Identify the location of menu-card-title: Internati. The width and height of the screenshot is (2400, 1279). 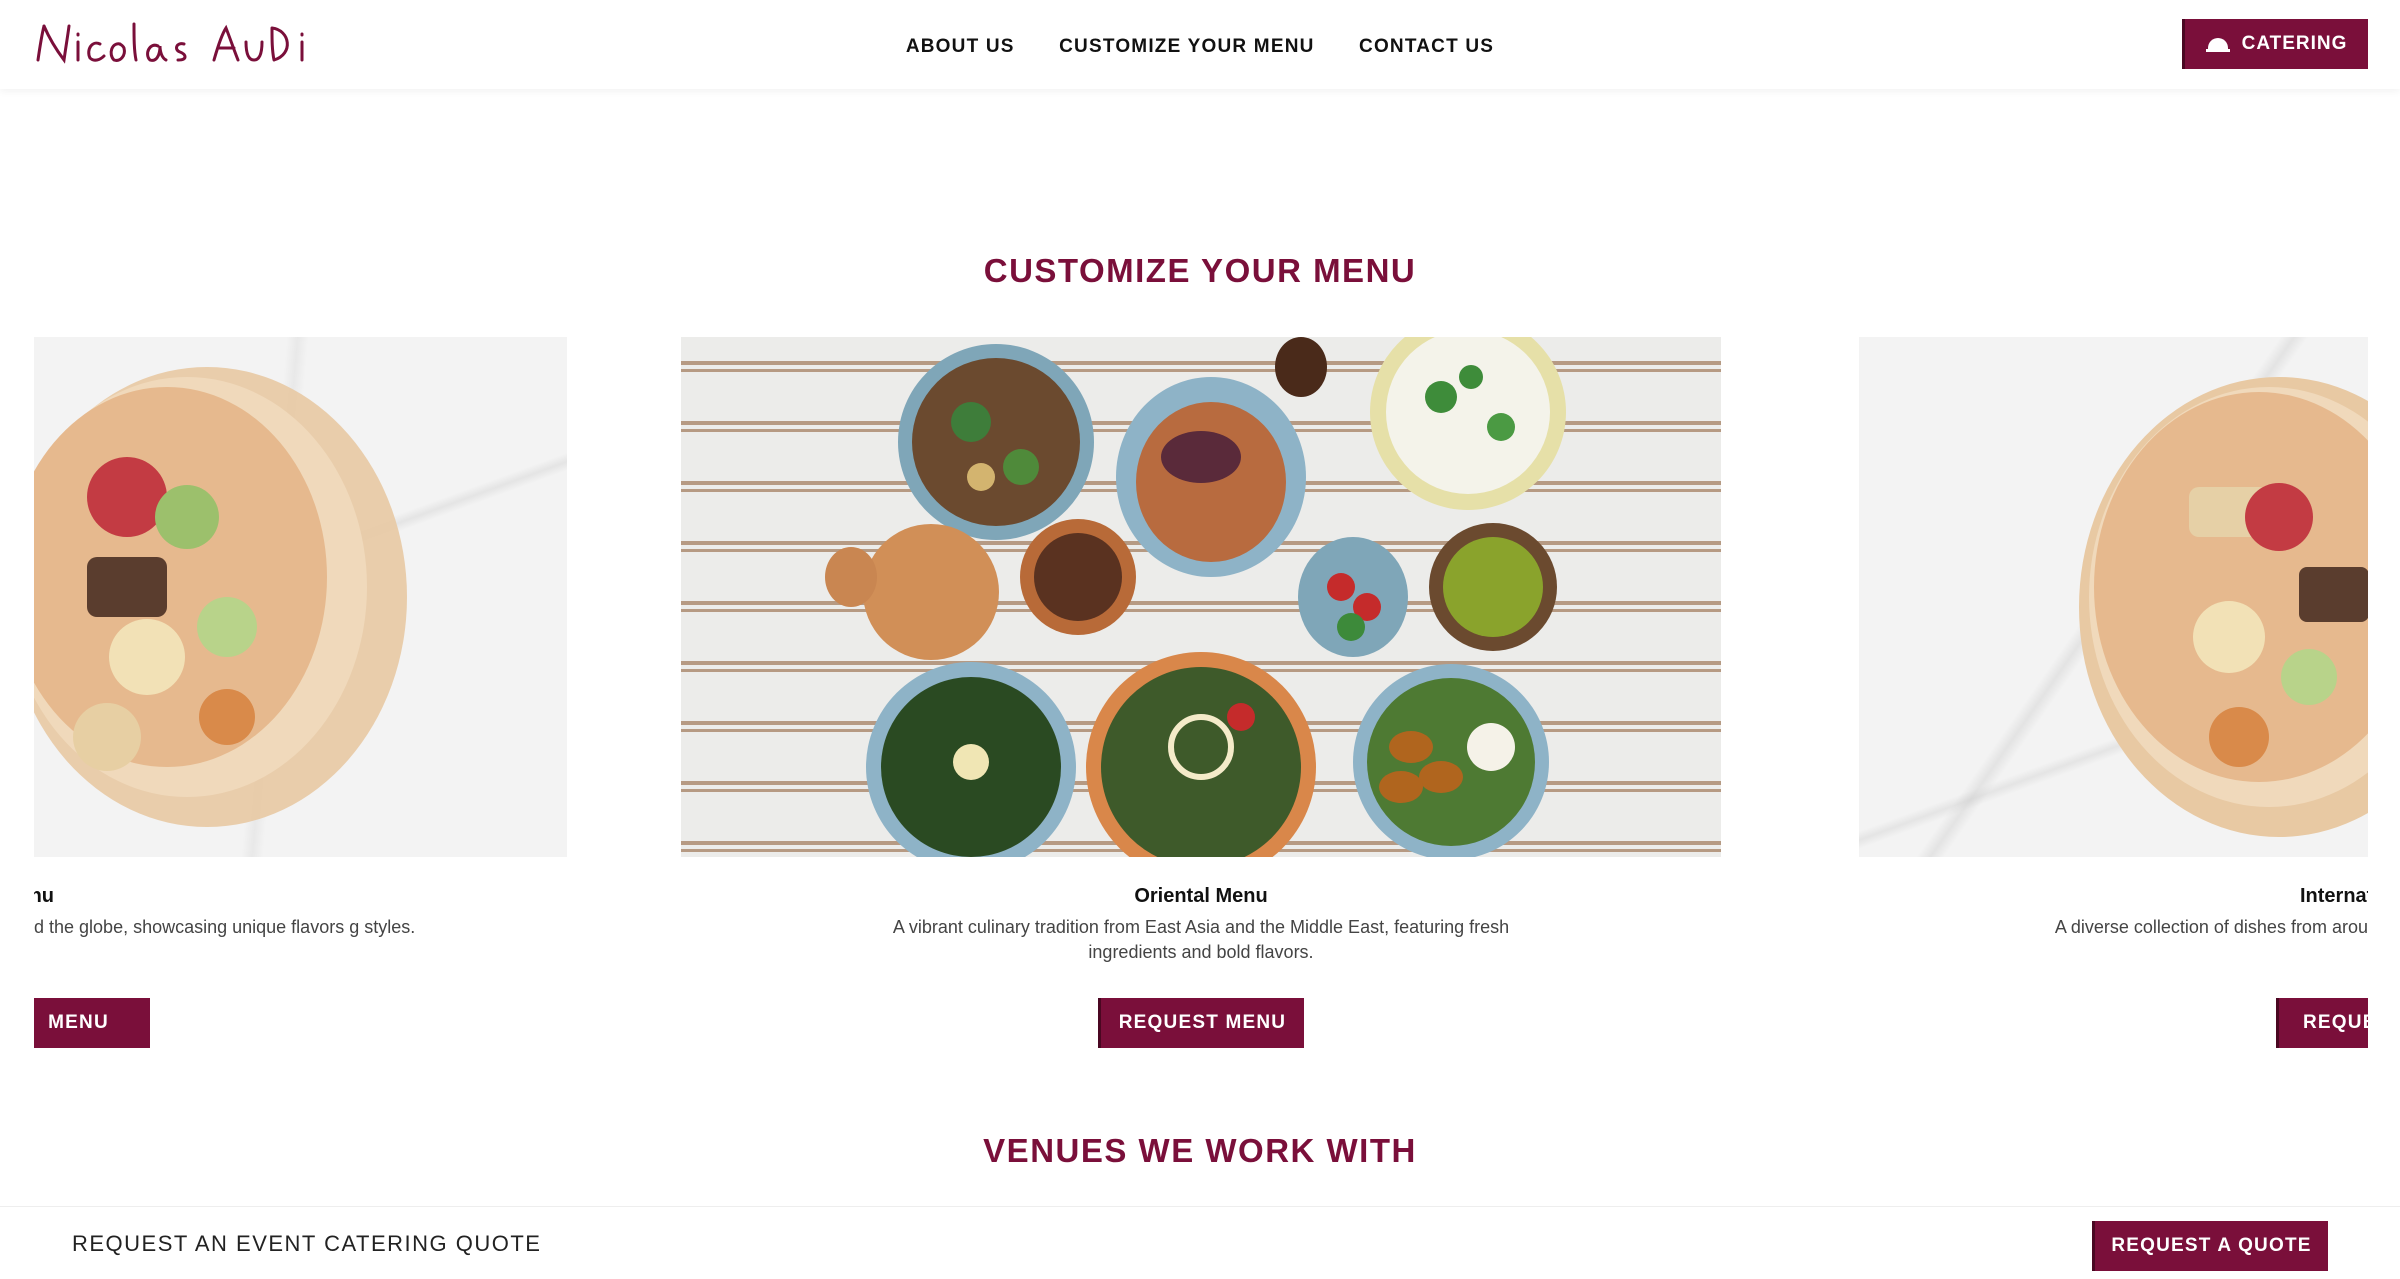
(2334, 896).